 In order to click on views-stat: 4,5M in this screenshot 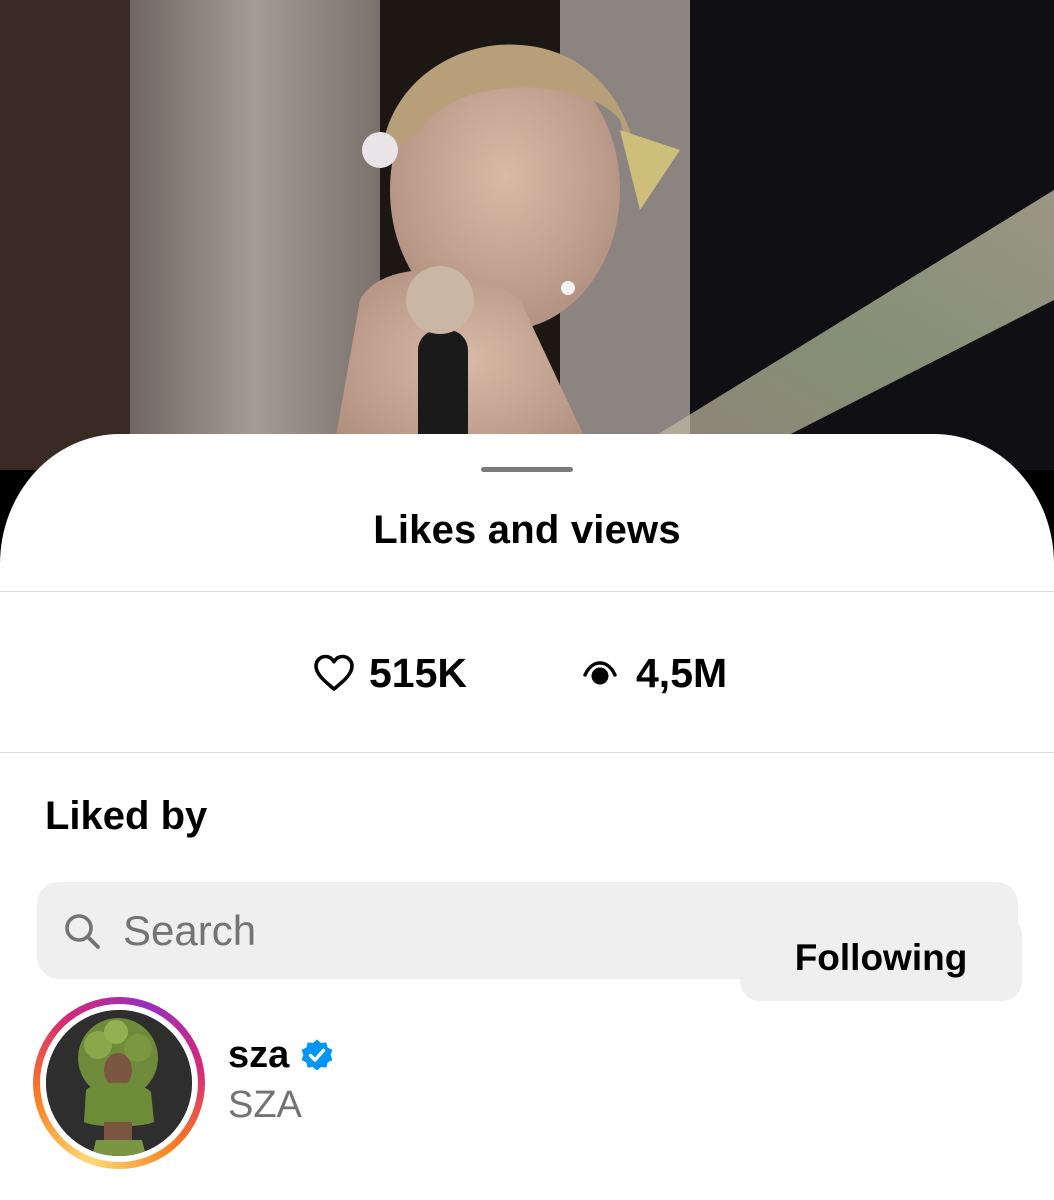, I will do `click(654, 673)`.